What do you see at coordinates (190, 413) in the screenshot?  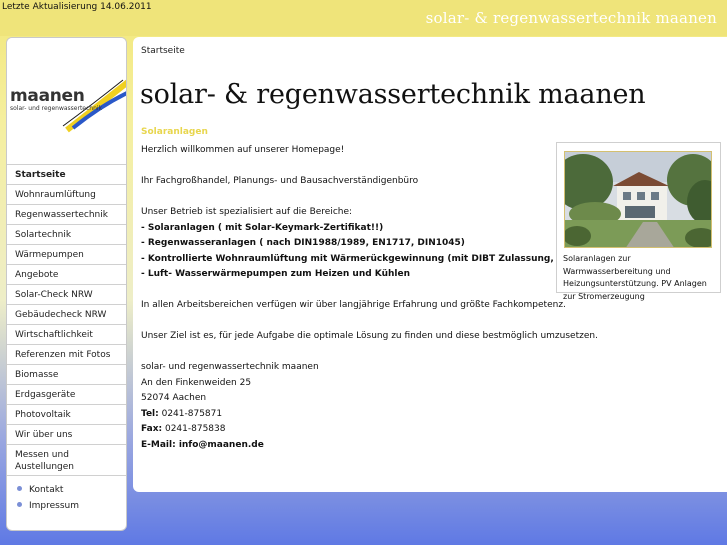 I see `tel-value: 0241-875871` at bounding box center [190, 413].